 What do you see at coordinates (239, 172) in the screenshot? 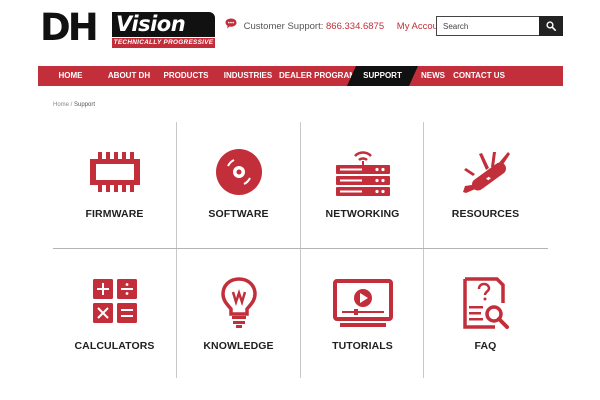
I see `disc-icon` at bounding box center [239, 172].